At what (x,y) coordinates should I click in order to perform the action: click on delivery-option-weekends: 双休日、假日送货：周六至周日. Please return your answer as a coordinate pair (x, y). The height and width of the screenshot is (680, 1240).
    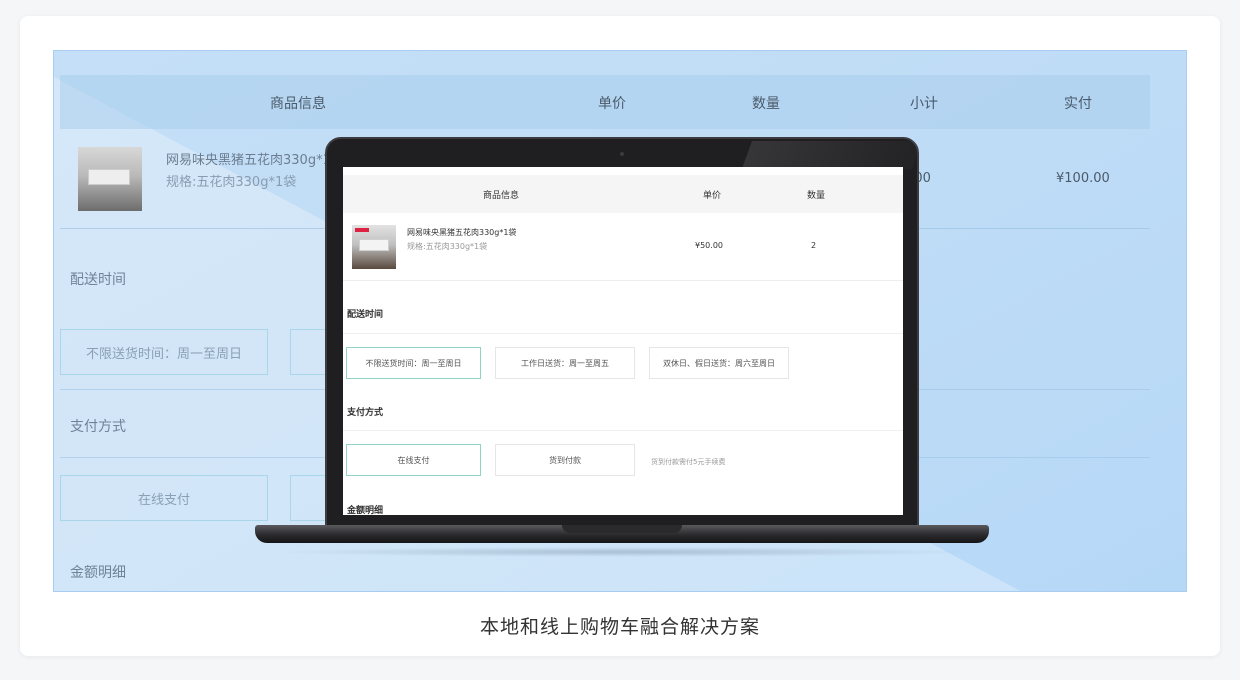
    Looking at the image, I should click on (719, 363).